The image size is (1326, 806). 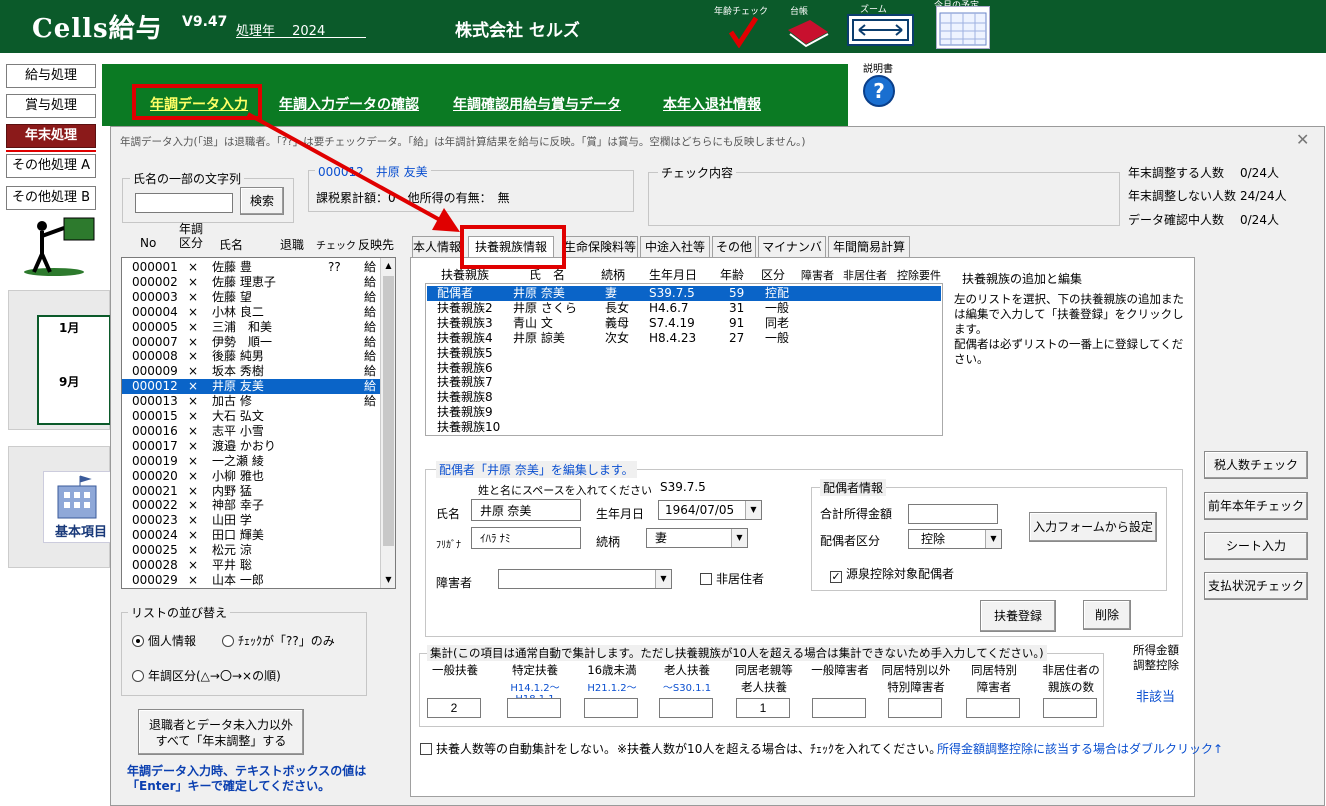 I want to click on employee-row: 000016 × 志平 小雪, so click(x=251, y=431).